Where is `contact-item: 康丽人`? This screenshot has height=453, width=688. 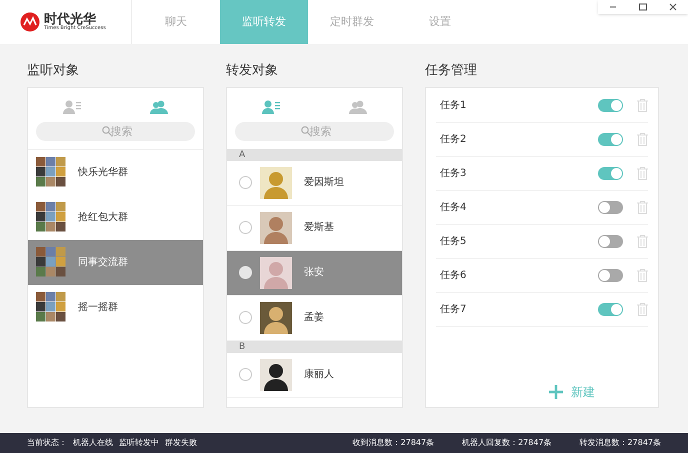
contact-item: 康丽人 is located at coordinates (314, 375).